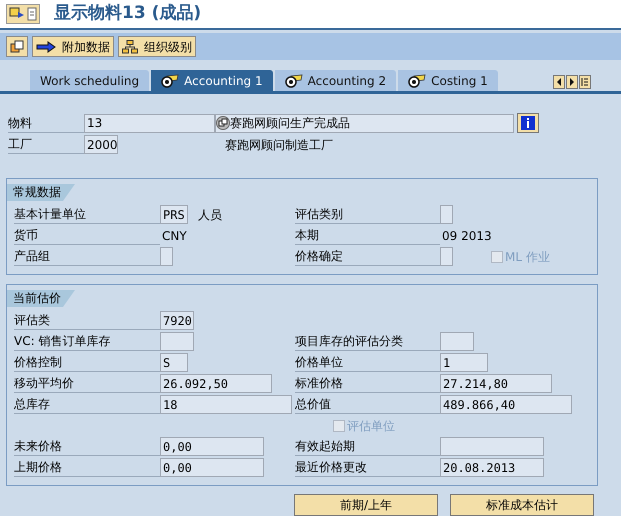 This screenshot has width=621, height=516. I want to click on input-field: 13, so click(149, 123).